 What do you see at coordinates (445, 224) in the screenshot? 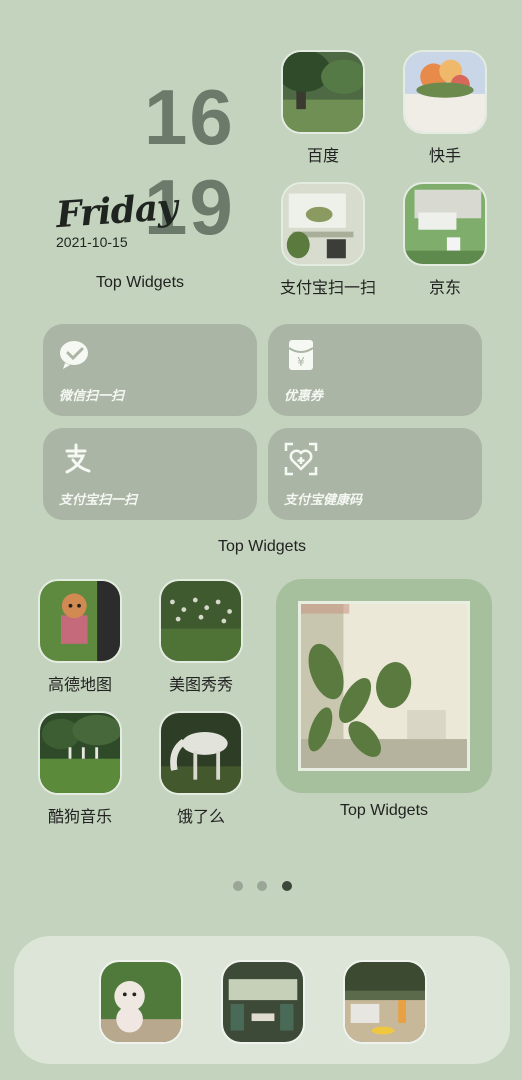
I see `jd-app-icon` at bounding box center [445, 224].